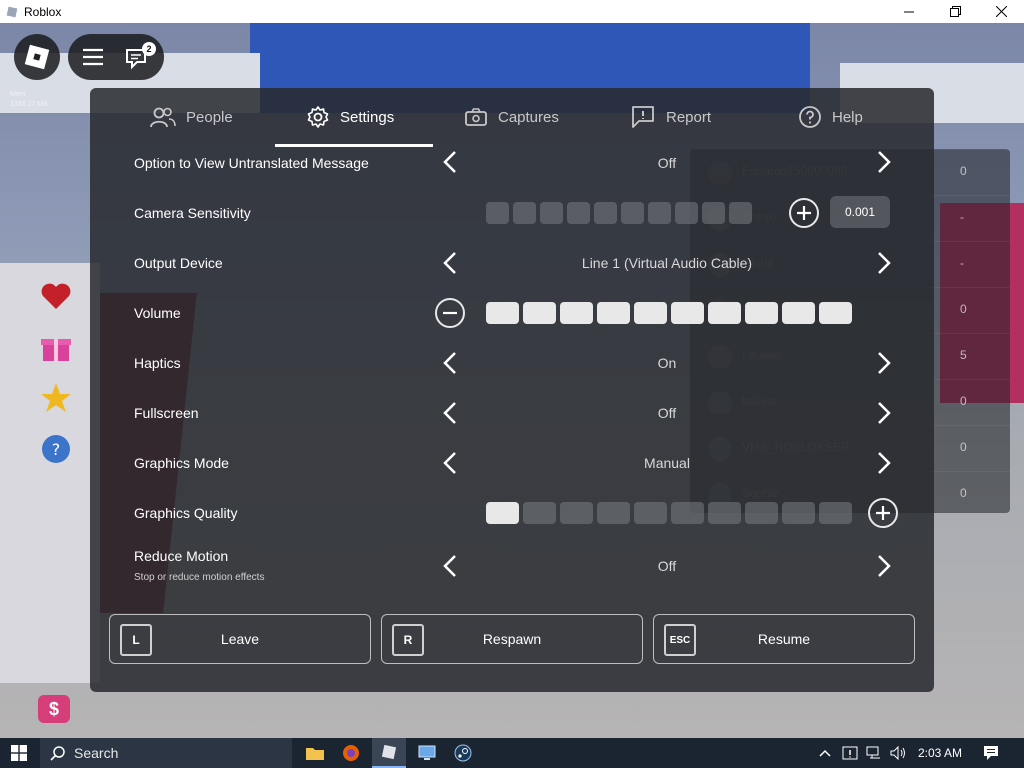 This screenshot has height=768, width=1024. What do you see at coordinates (140, 56) in the screenshot?
I see `chat-button: 2` at bounding box center [140, 56].